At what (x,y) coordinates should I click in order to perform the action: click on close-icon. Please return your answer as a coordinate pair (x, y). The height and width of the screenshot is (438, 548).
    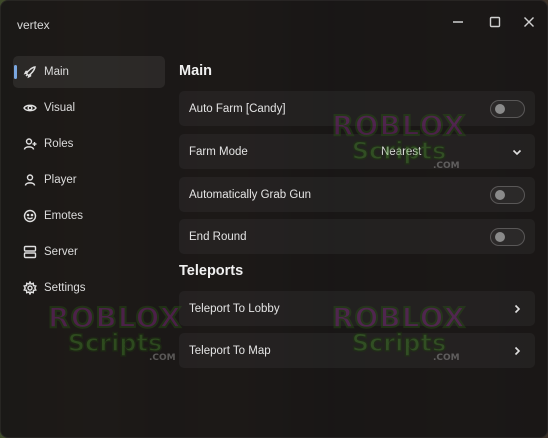
    Looking at the image, I should click on (529, 24).